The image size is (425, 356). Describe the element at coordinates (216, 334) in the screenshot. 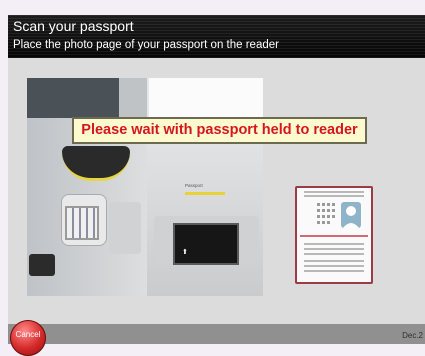

I see `bottom-bar` at that location.